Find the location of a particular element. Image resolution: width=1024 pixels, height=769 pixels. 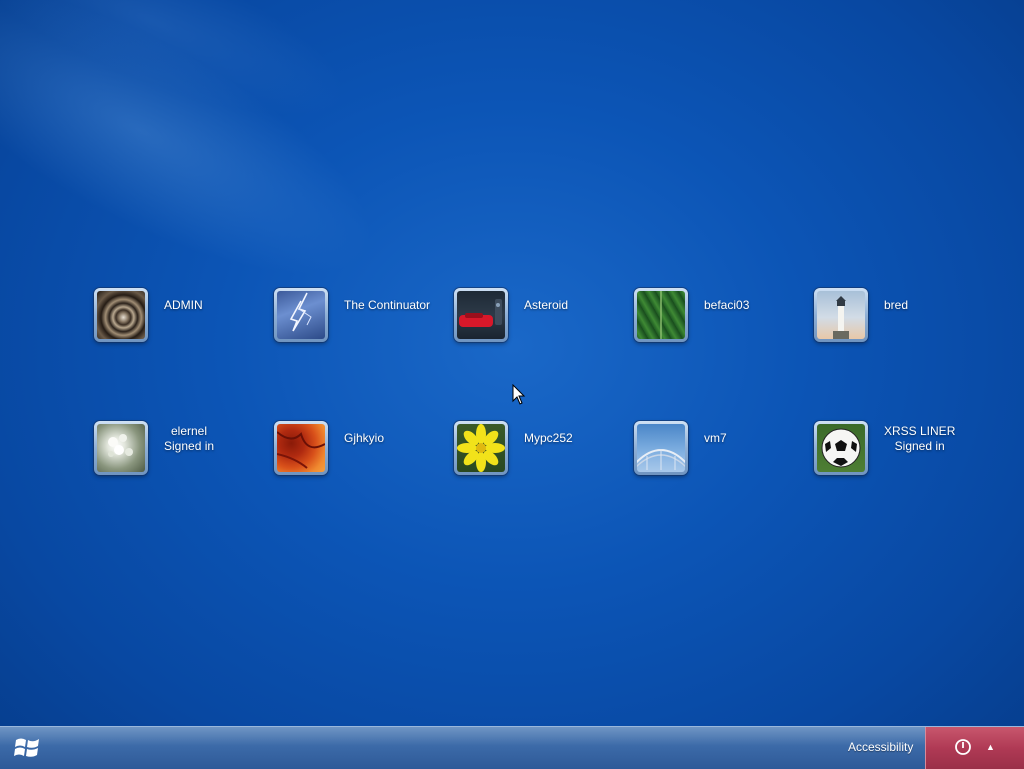

power-button: ▲ is located at coordinates (974, 748).